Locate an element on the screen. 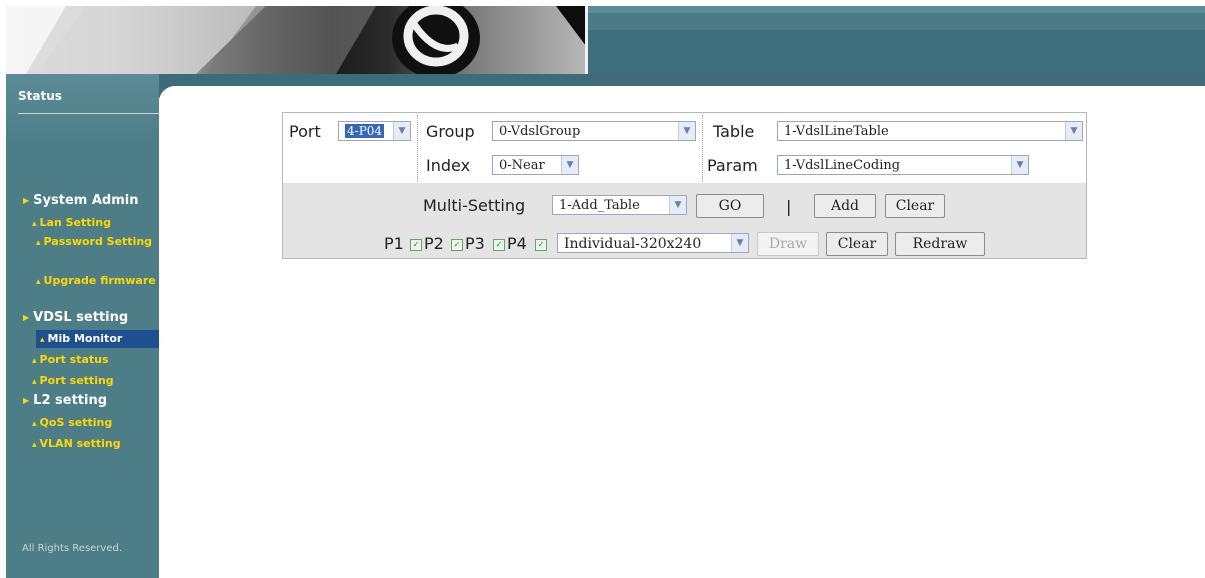 Image resolution: width=1205 pixels, height=578 pixels. index-label: Index is located at coordinates (448, 165).